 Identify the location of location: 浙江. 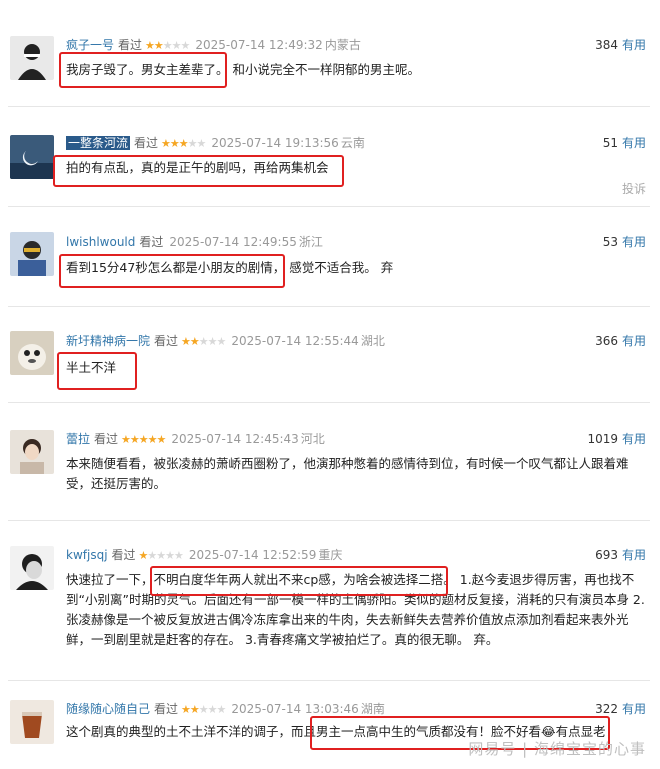
(310, 242).